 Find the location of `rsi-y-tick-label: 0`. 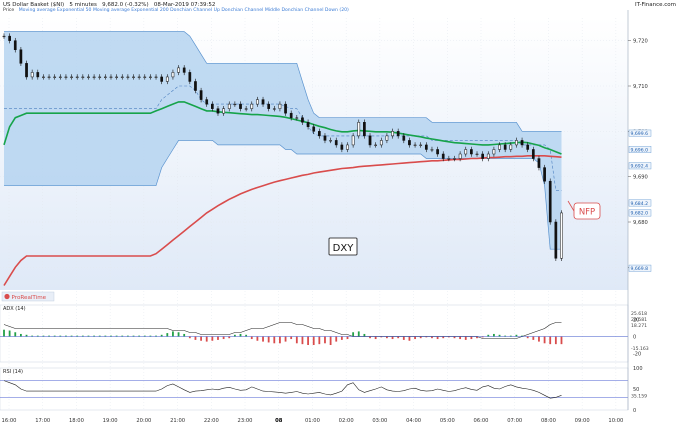

rsi-y-tick-label: 0 is located at coordinates (634, 411).